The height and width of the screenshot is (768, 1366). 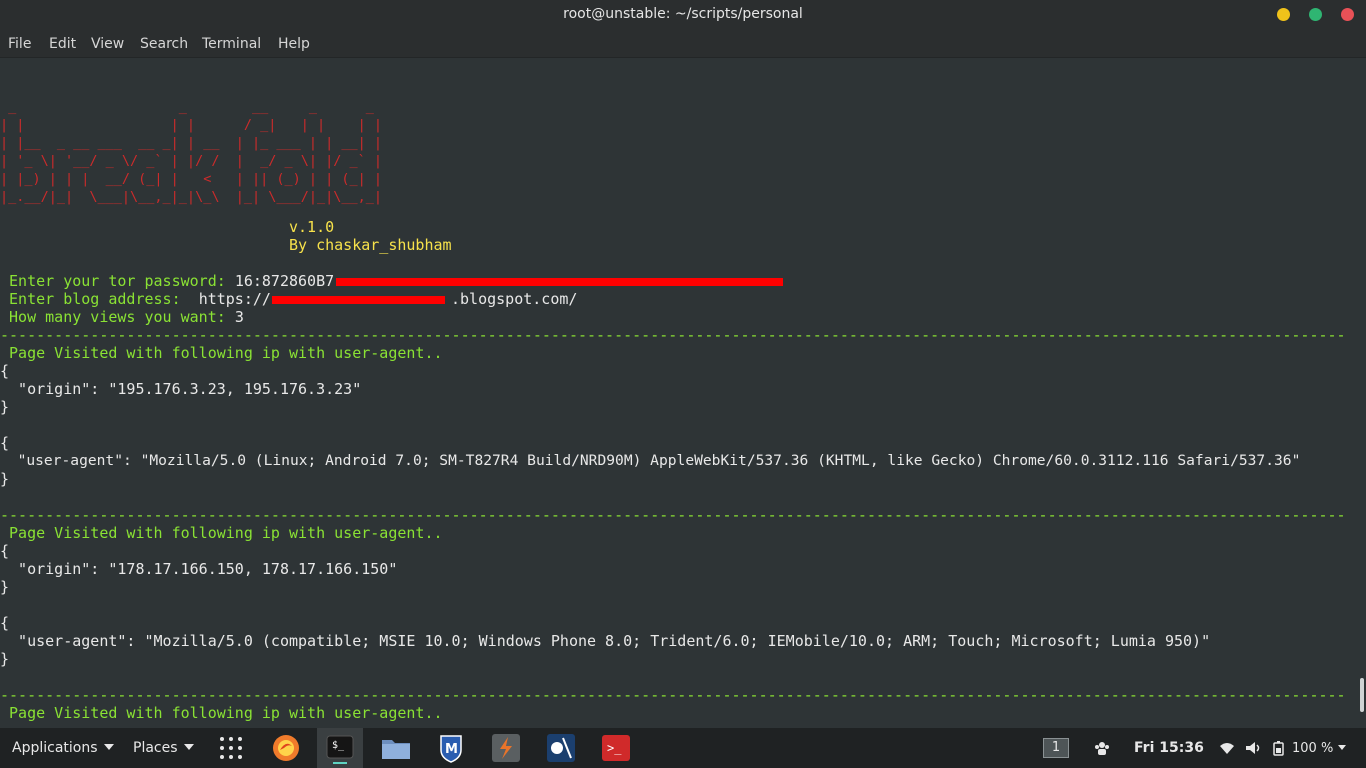 I want to click on users-icon, so click(x=1102, y=748).